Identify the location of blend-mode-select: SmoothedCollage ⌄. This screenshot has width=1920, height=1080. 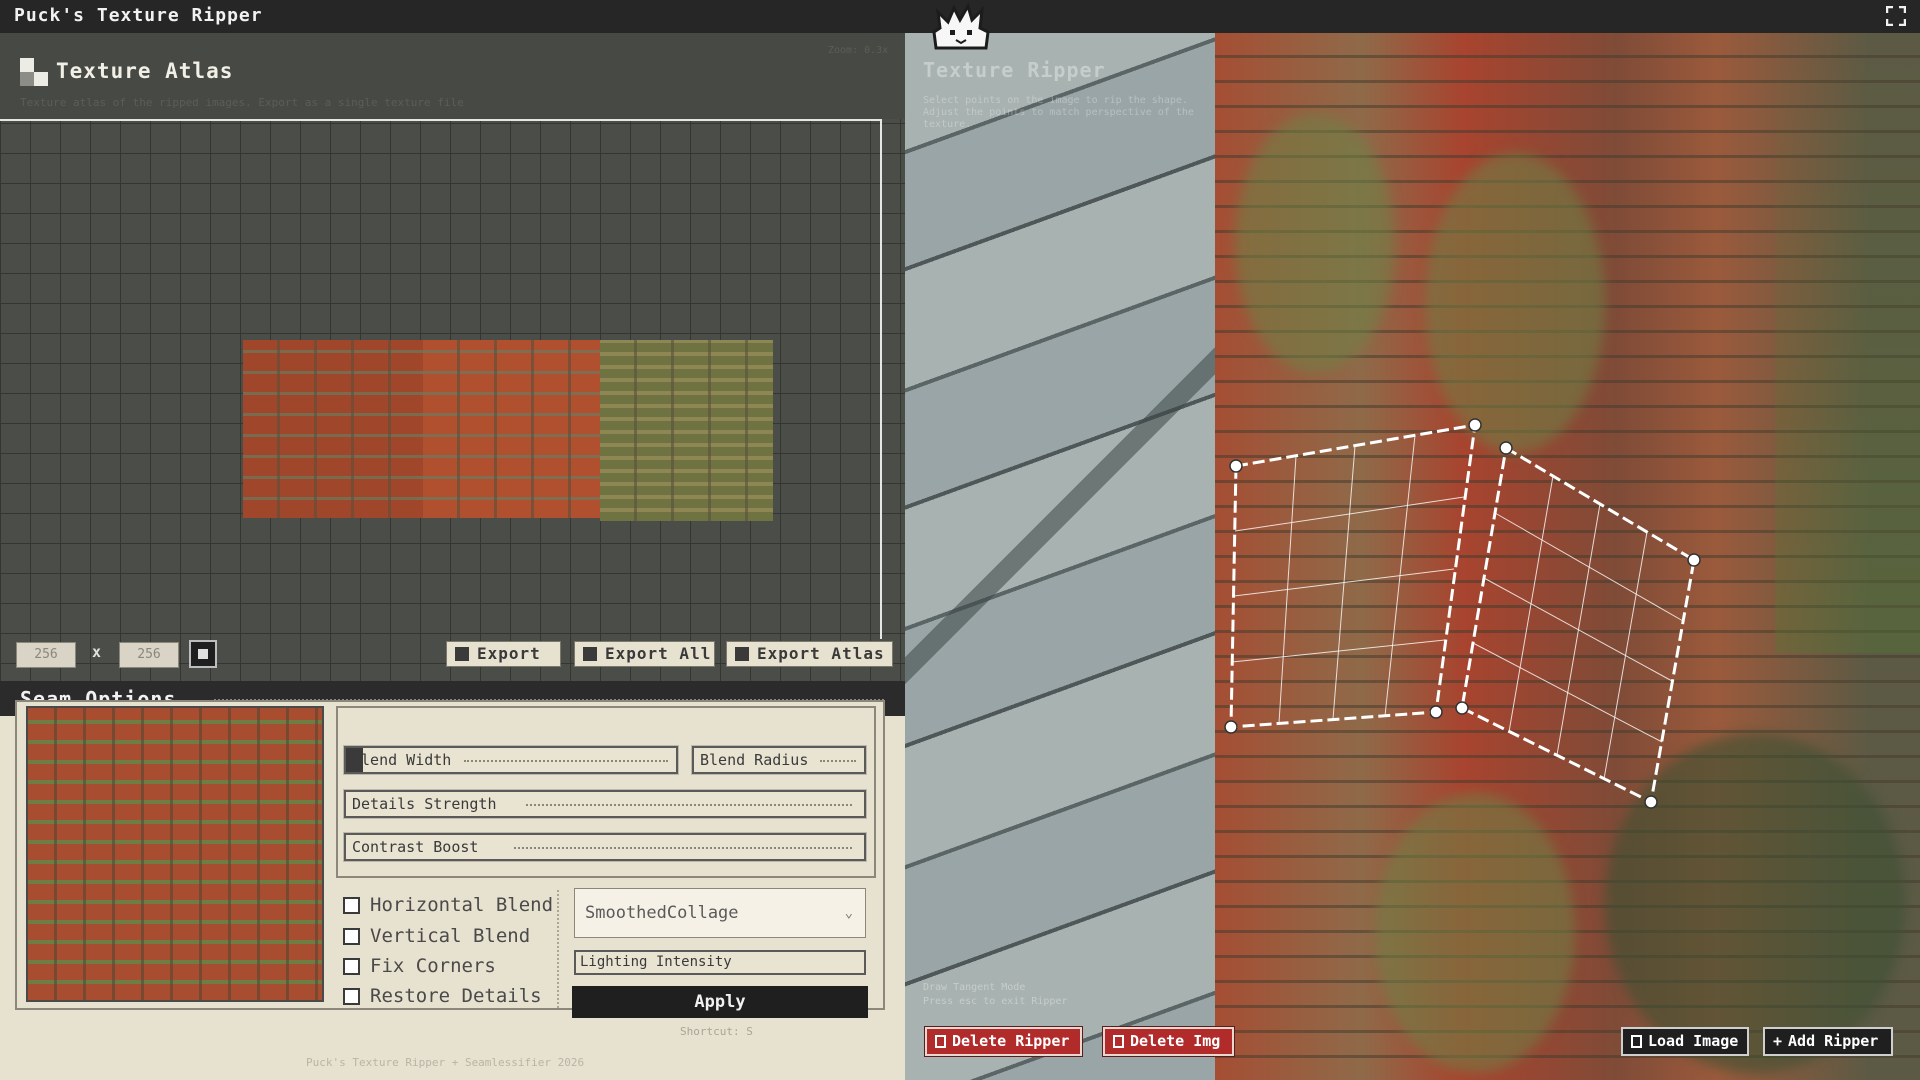
(720, 913).